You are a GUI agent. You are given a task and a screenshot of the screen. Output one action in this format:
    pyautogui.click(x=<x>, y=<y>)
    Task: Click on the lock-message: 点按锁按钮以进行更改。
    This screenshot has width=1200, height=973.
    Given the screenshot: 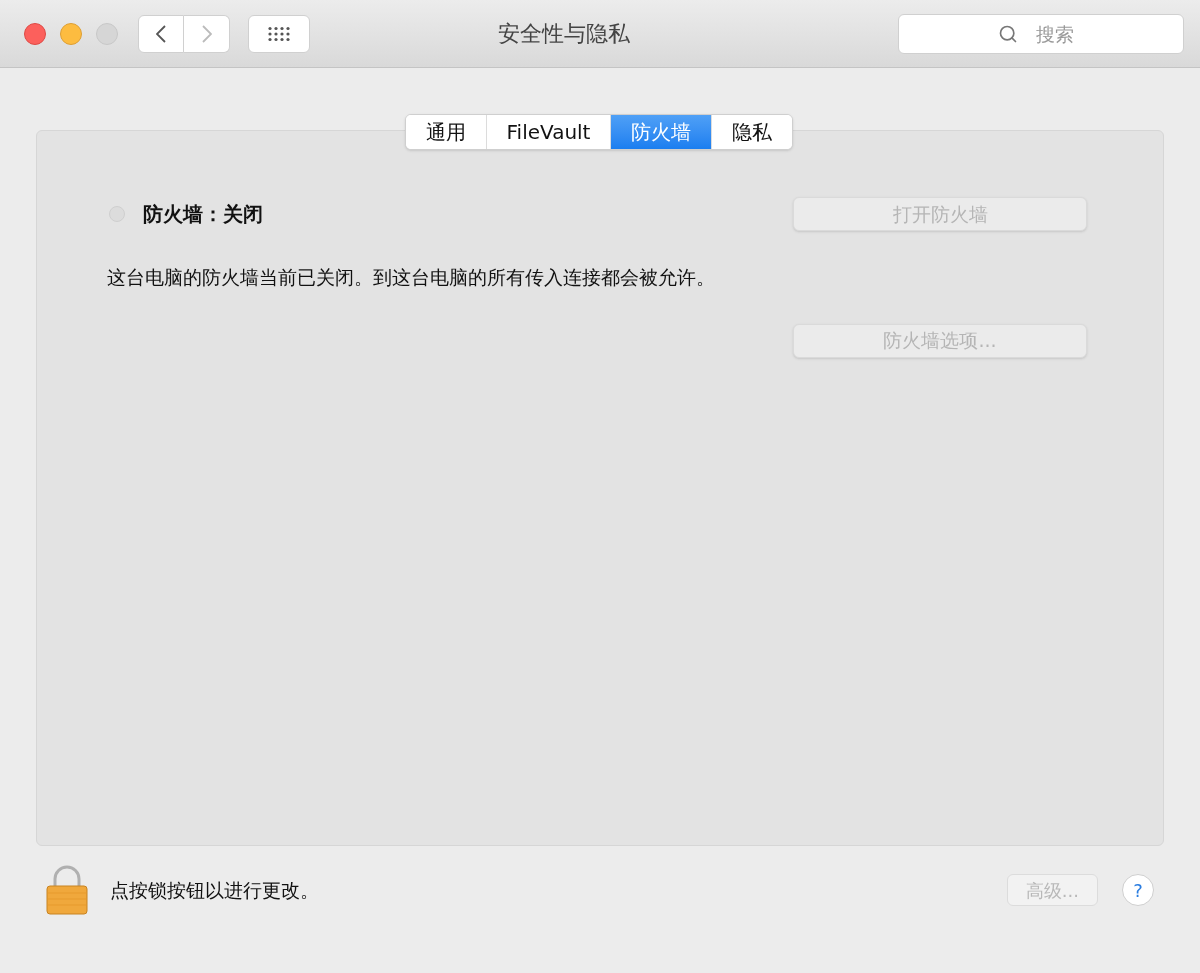 What is the action you would take?
    pyautogui.click(x=215, y=890)
    